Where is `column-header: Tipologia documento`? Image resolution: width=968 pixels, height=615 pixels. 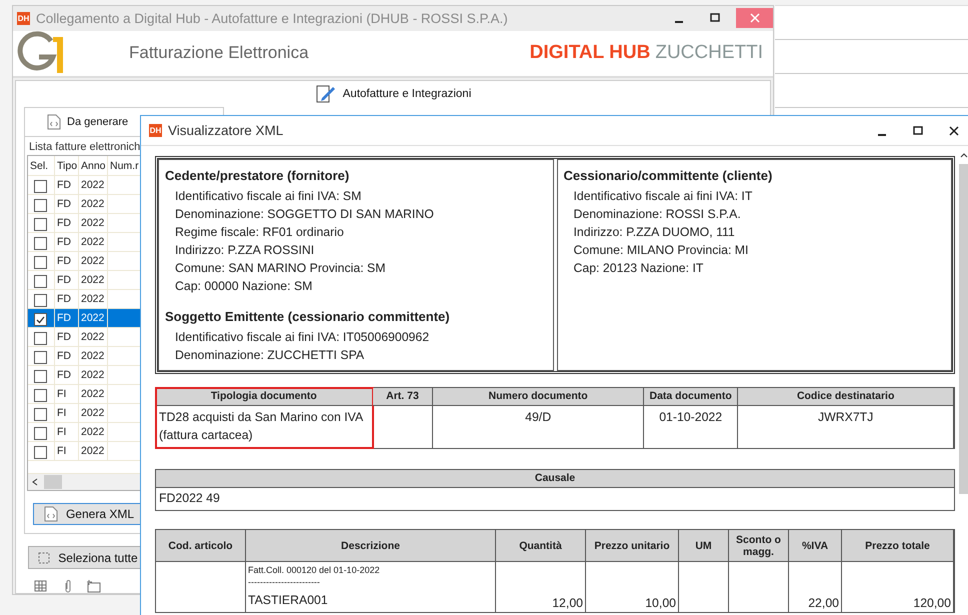
column-header: Tipologia documento is located at coordinates (264, 397).